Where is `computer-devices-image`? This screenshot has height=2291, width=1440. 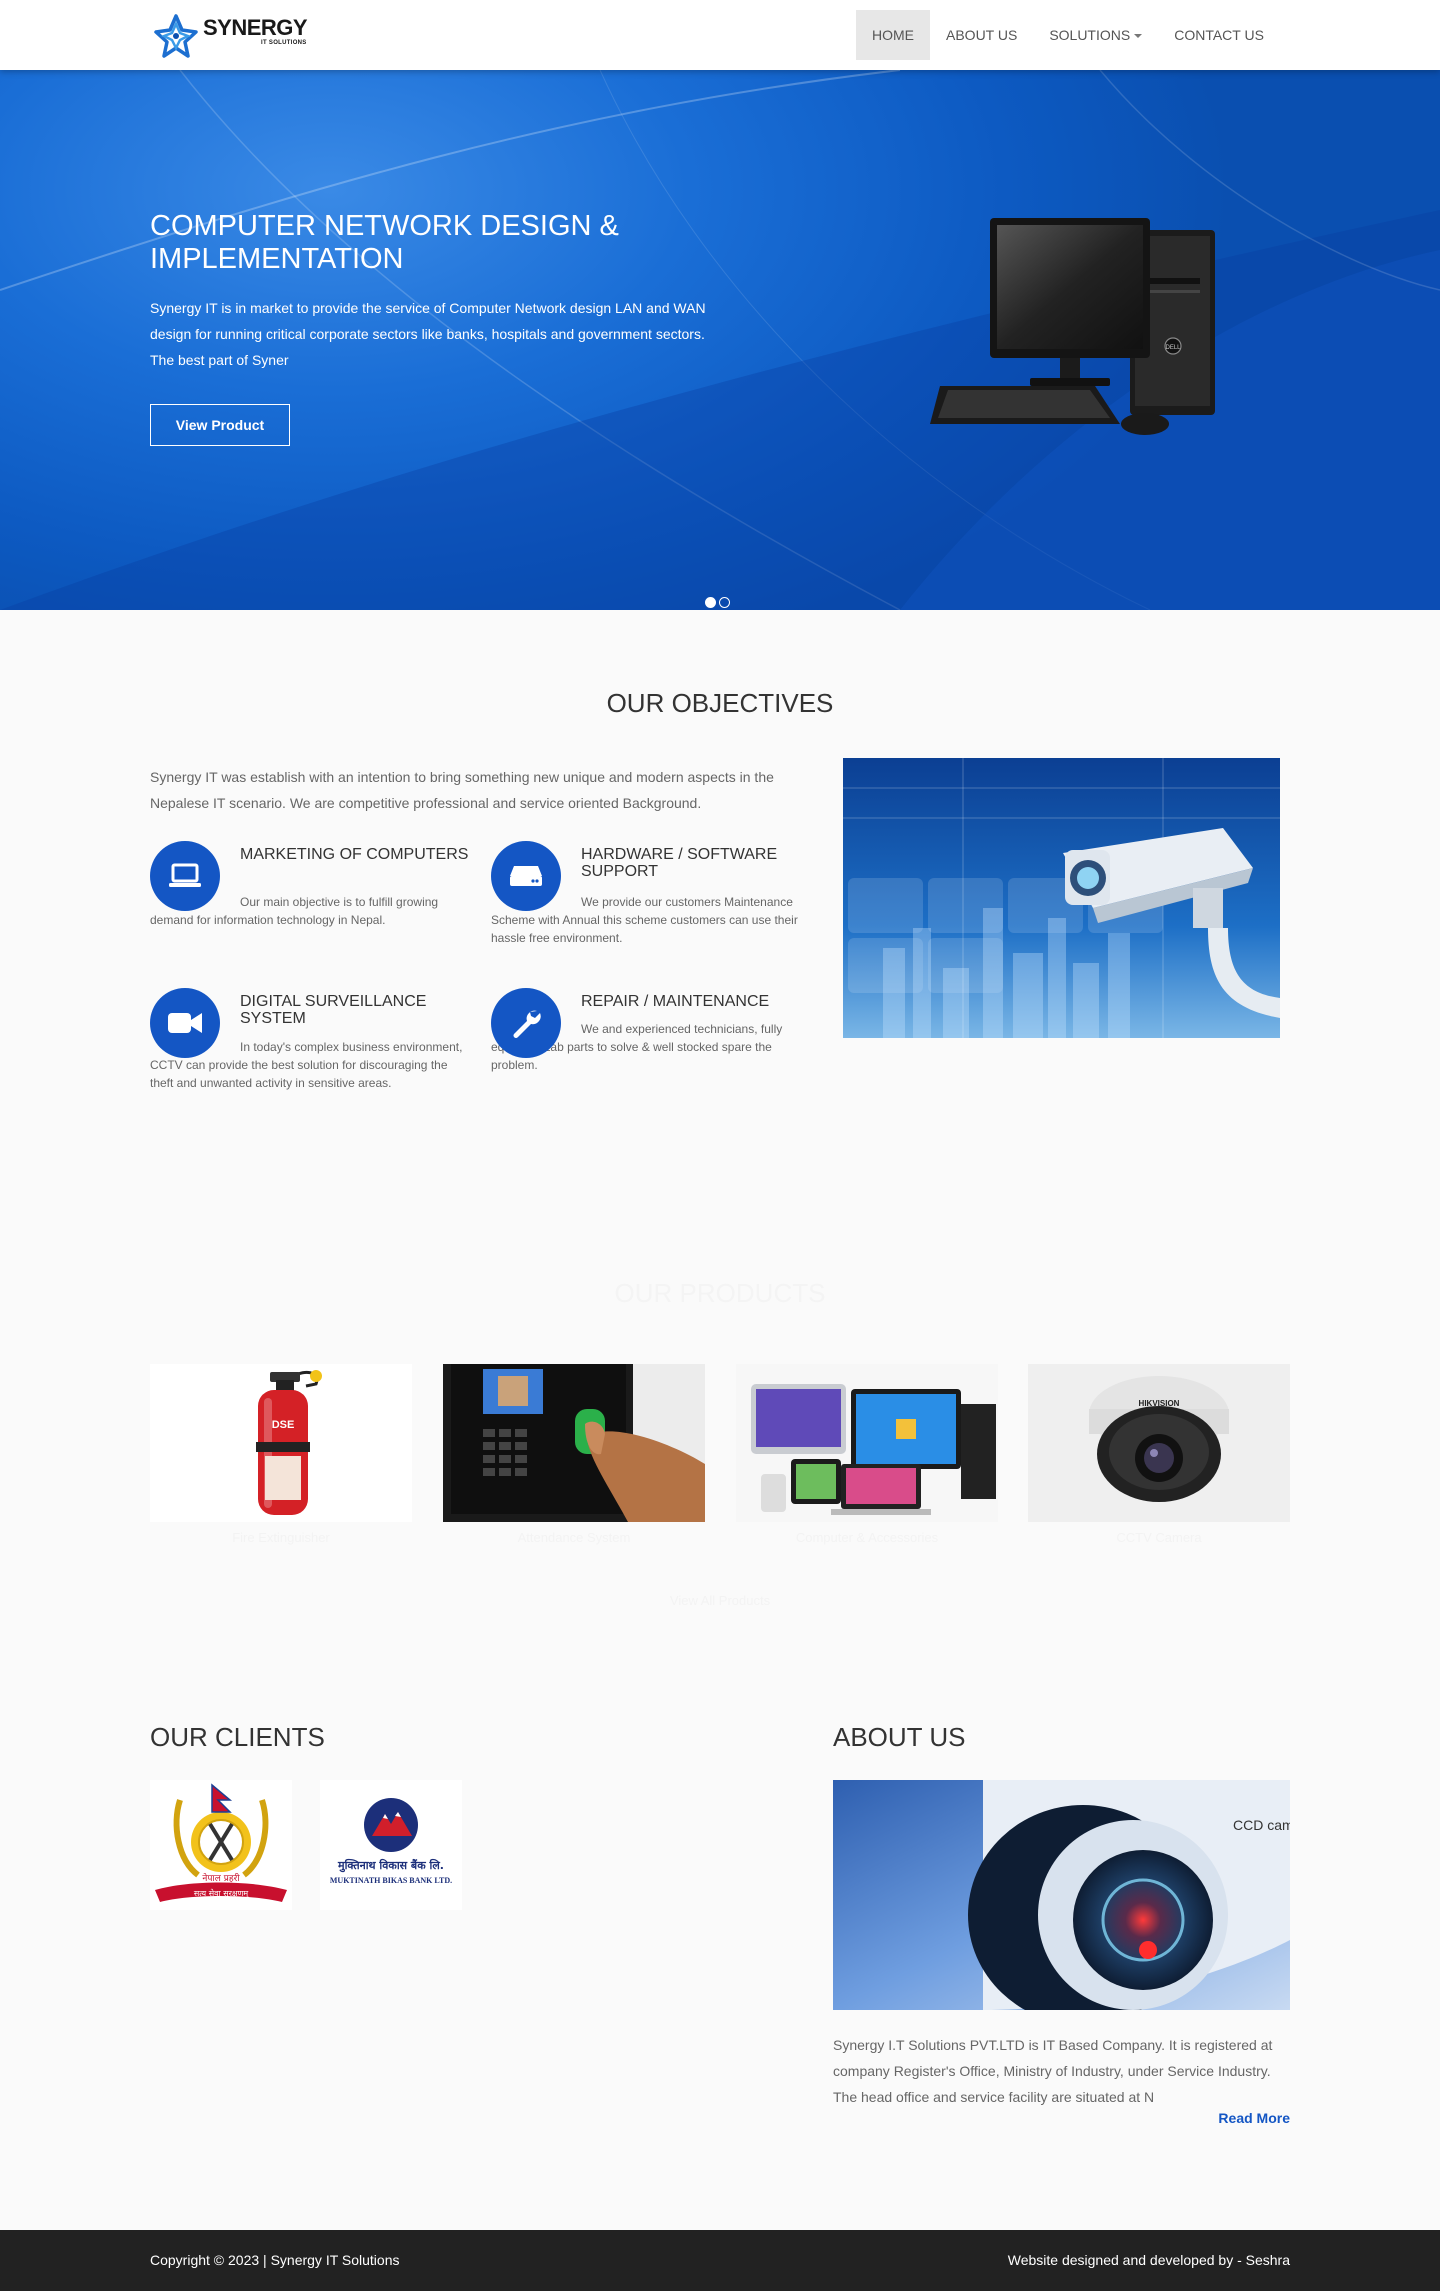 computer-devices-image is located at coordinates (867, 1443).